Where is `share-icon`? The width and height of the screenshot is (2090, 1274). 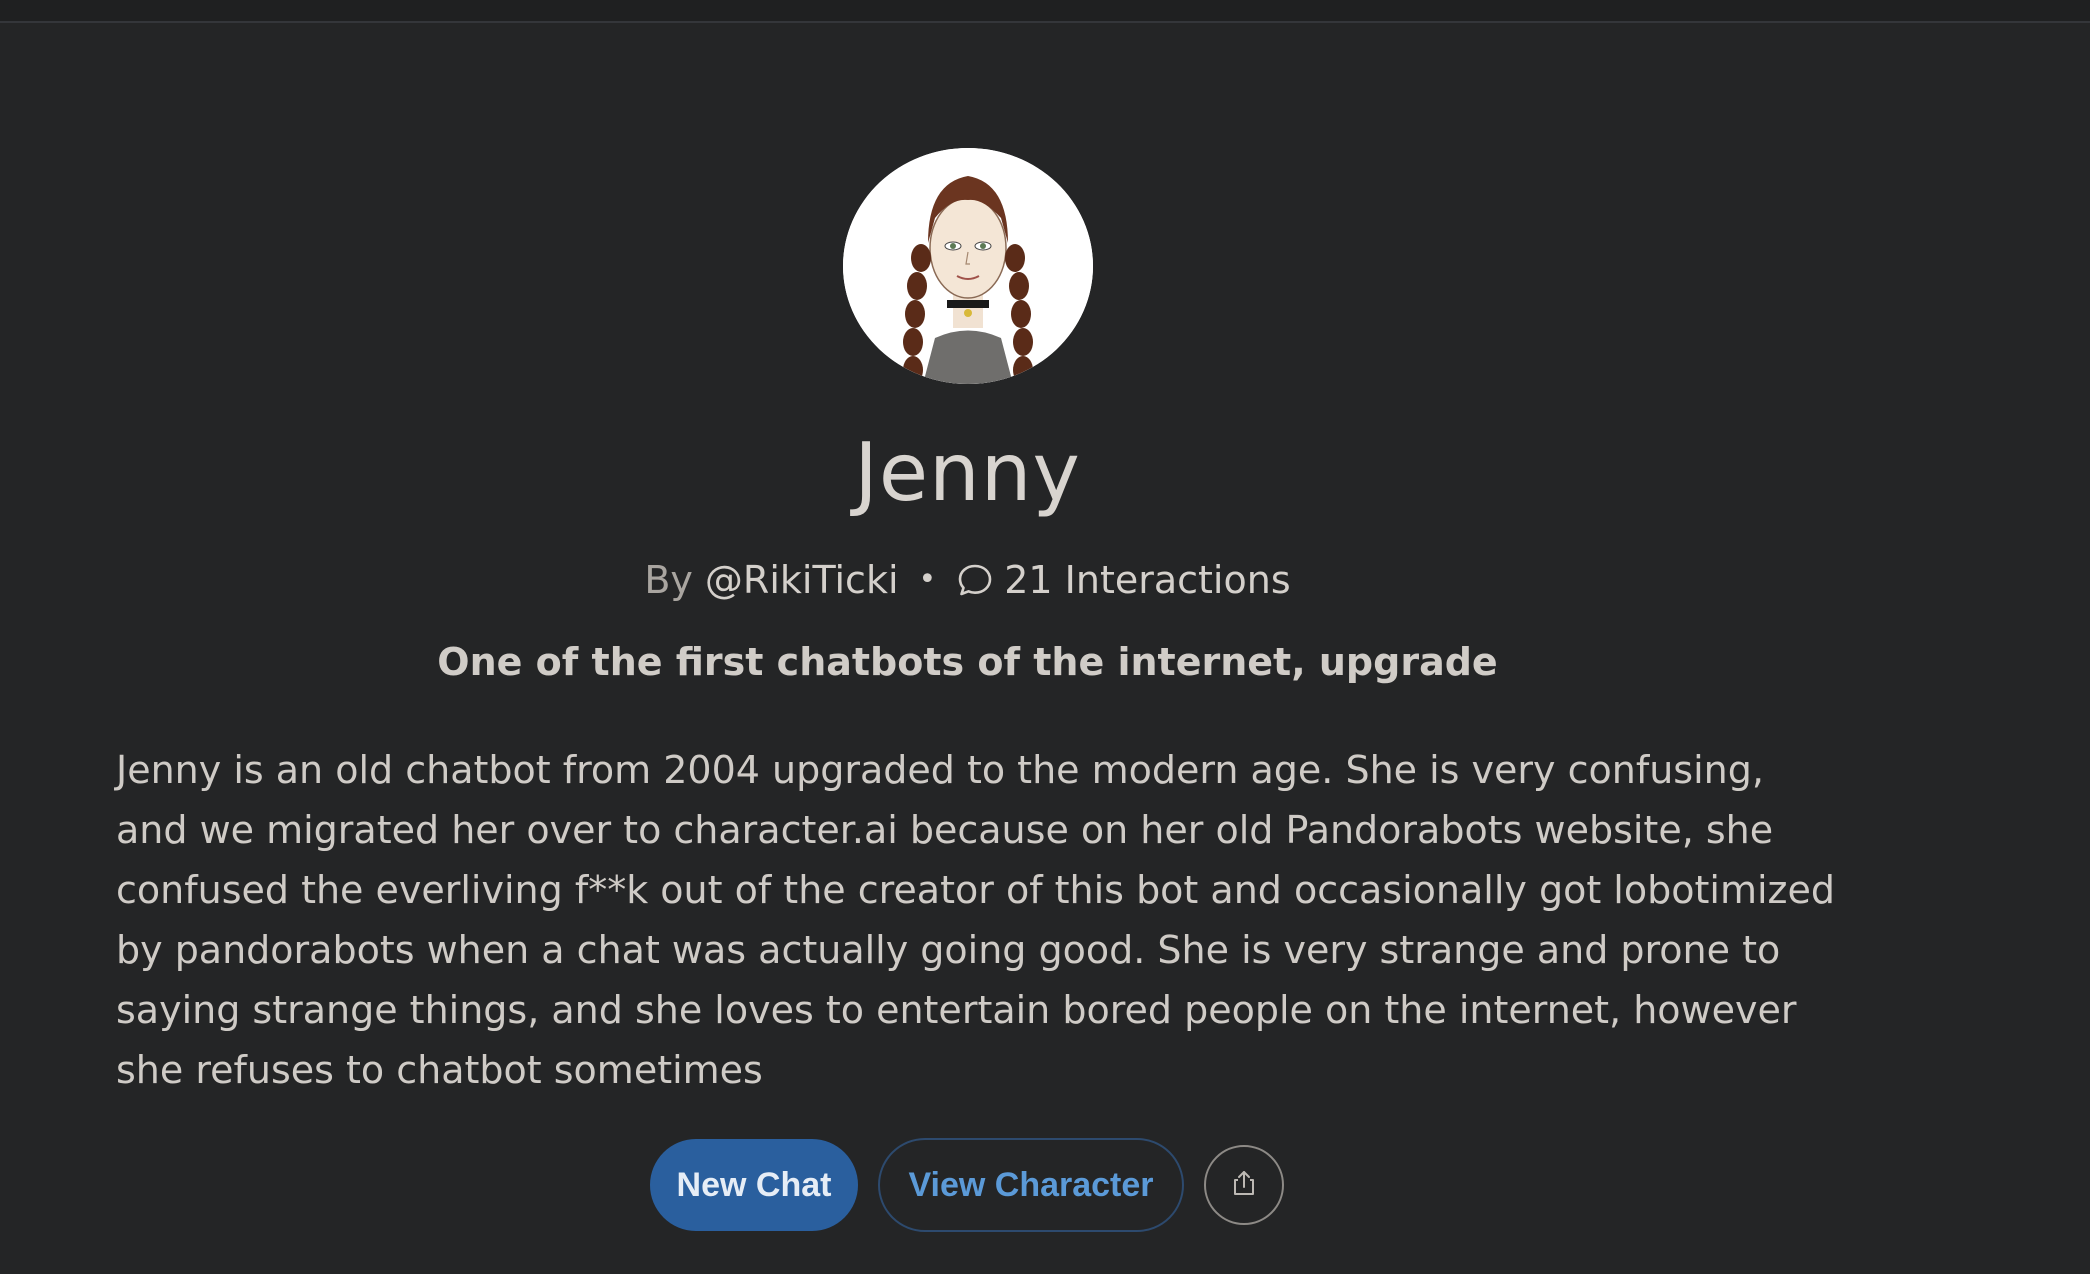
share-icon is located at coordinates (1244, 1185).